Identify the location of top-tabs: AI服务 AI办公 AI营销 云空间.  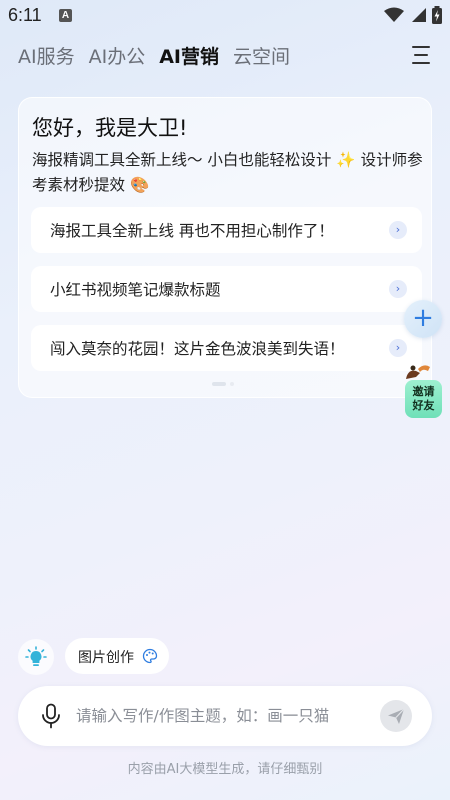
(154, 55).